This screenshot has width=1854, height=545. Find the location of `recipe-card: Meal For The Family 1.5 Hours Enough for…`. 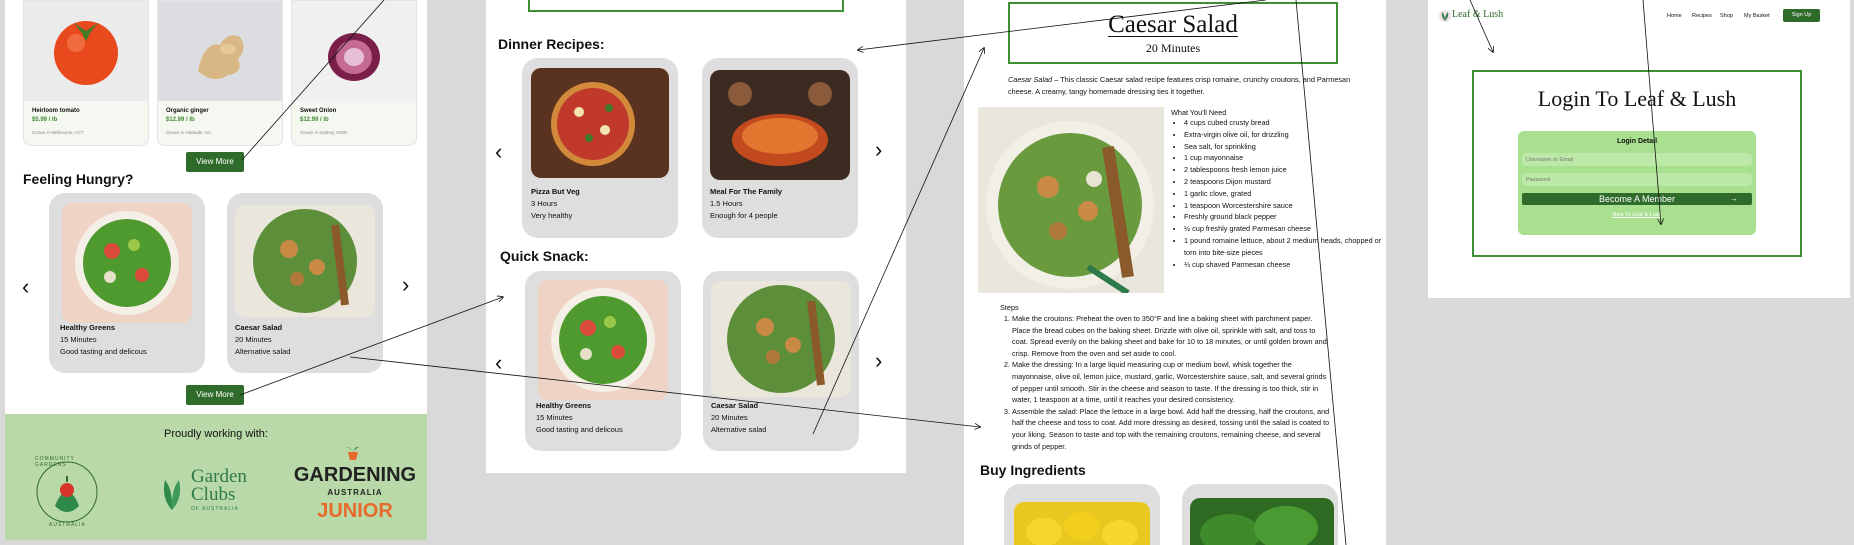

recipe-card: Meal For The Family 1.5 Hours Enough for… is located at coordinates (780, 148).